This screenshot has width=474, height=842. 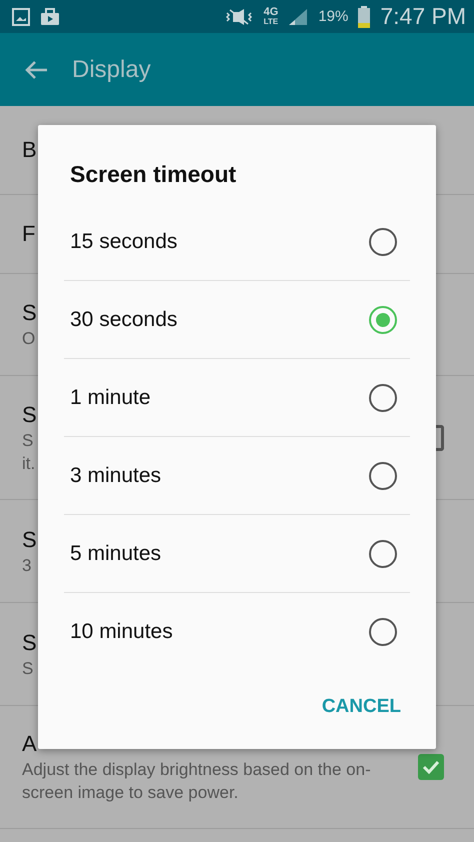 I want to click on timeout-option: 3 minutes, so click(x=237, y=476).